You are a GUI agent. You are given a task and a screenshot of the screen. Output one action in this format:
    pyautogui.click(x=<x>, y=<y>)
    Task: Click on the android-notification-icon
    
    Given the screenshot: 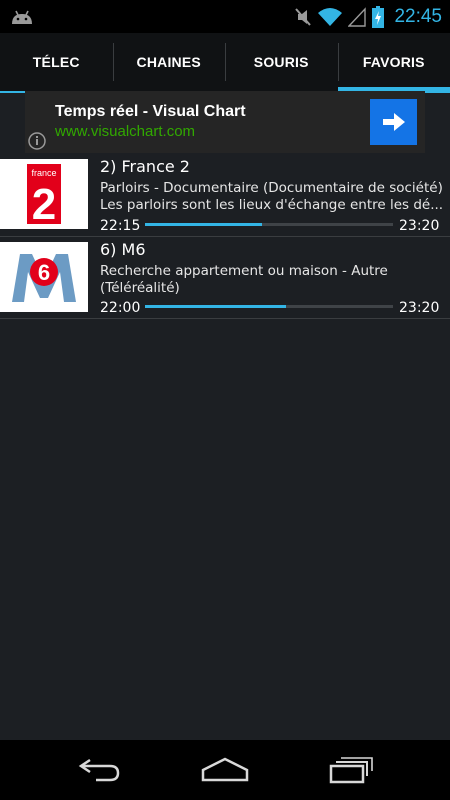 What is the action you would take?
    pyautogui.click(x=22, y=17)
    